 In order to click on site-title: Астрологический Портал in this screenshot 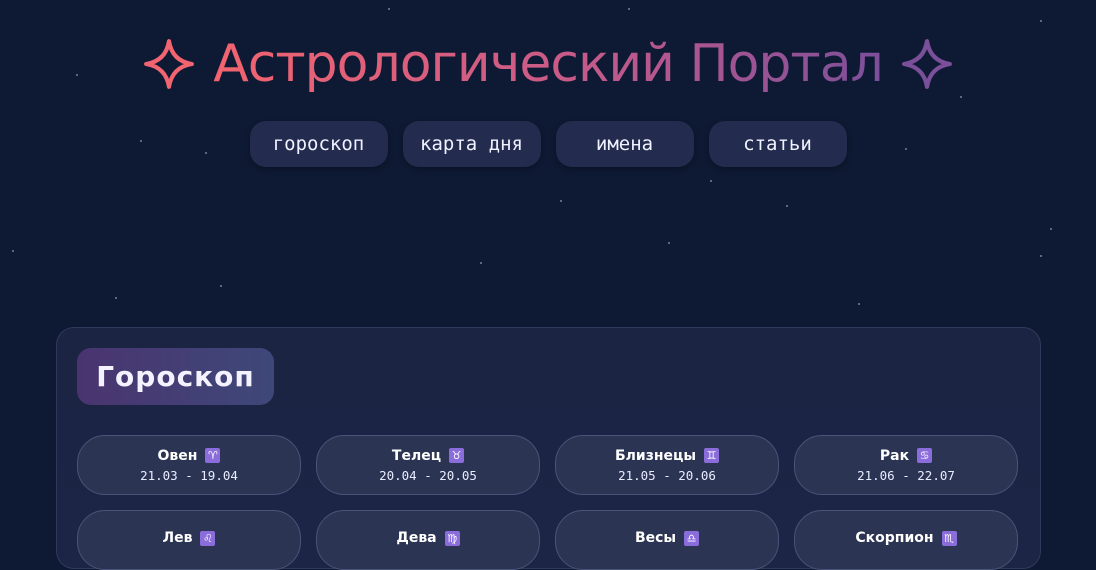, I will do `click(548, 64)`.